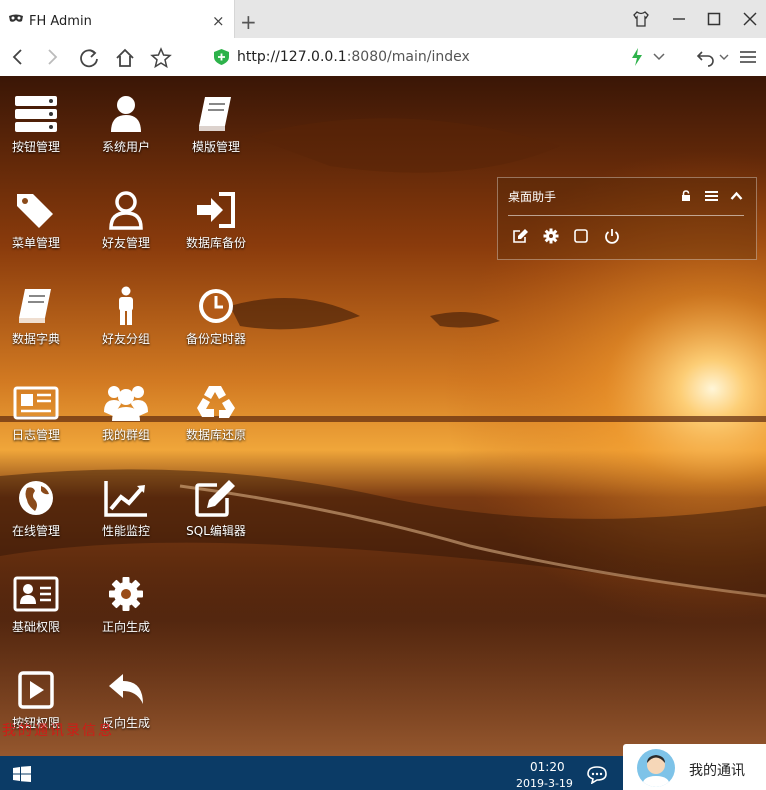 This screenshot has width=766, height=790. I want to click on desktop-icon-label: 在线管理, so click(35, 531).